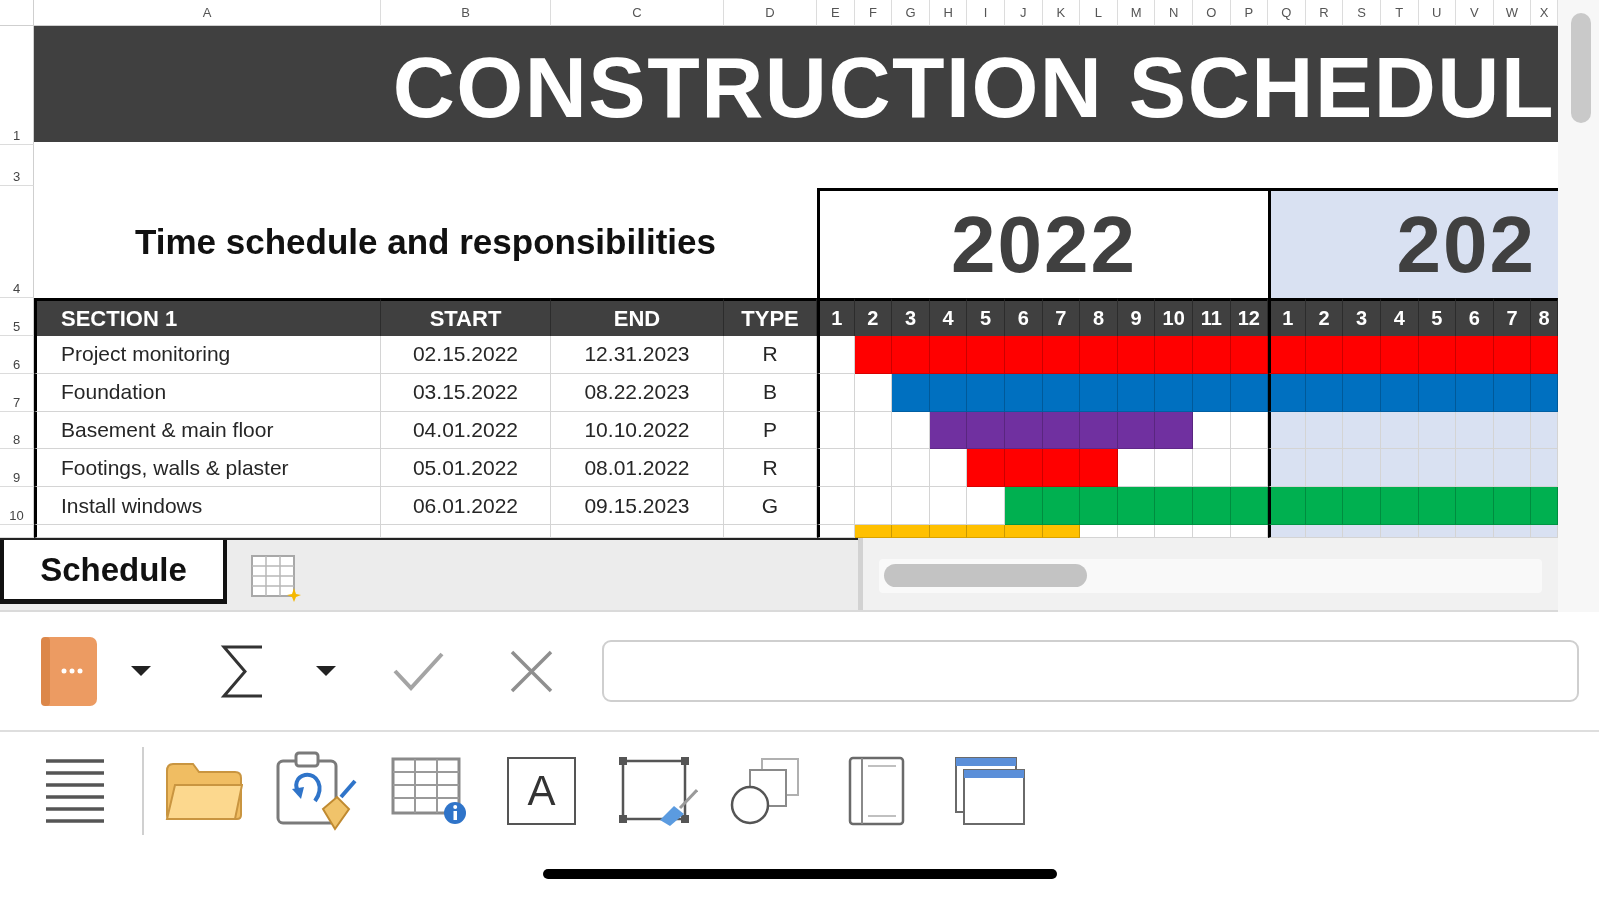 The width and height of the screenshot is (1599, 900). What do you see at coordinates (466, 392) in the screenshot?
I see `table-cell: 03.15.2022` at bounding box center [466, 392].